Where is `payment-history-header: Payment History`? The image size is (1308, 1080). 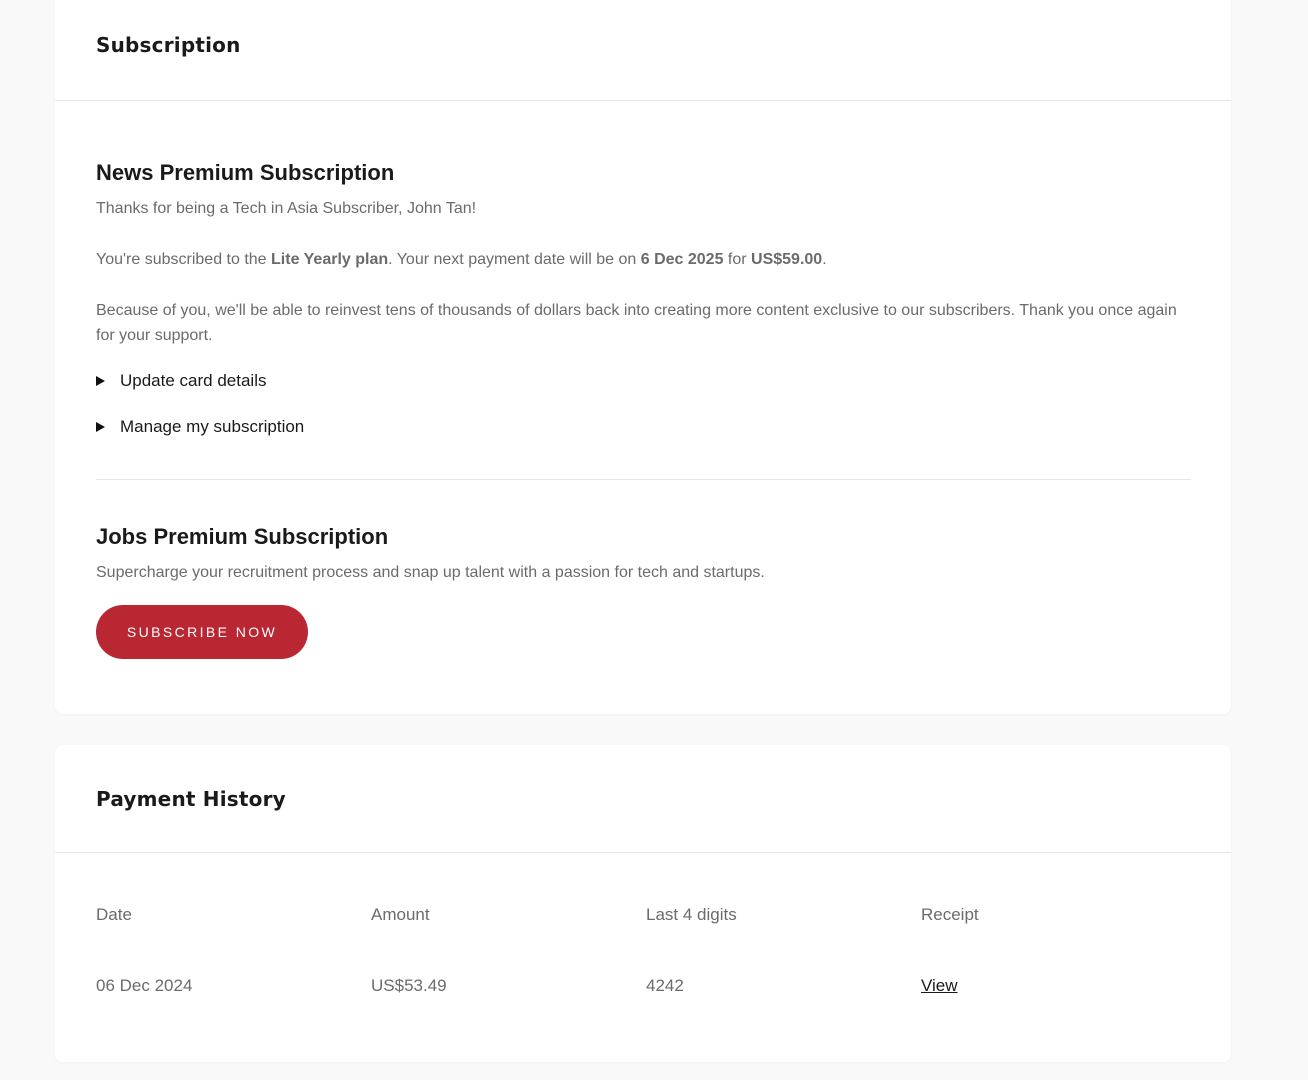 payment-history-header: Payment History is located at coordinates (643, 799).